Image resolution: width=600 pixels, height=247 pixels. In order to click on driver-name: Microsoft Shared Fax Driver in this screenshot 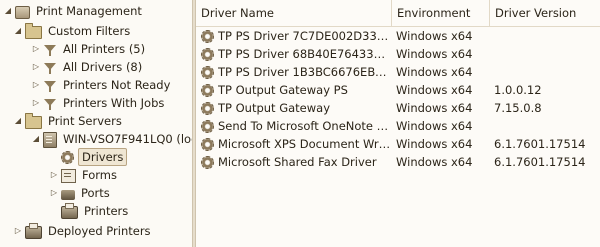, I will do `click(297, 162)`.